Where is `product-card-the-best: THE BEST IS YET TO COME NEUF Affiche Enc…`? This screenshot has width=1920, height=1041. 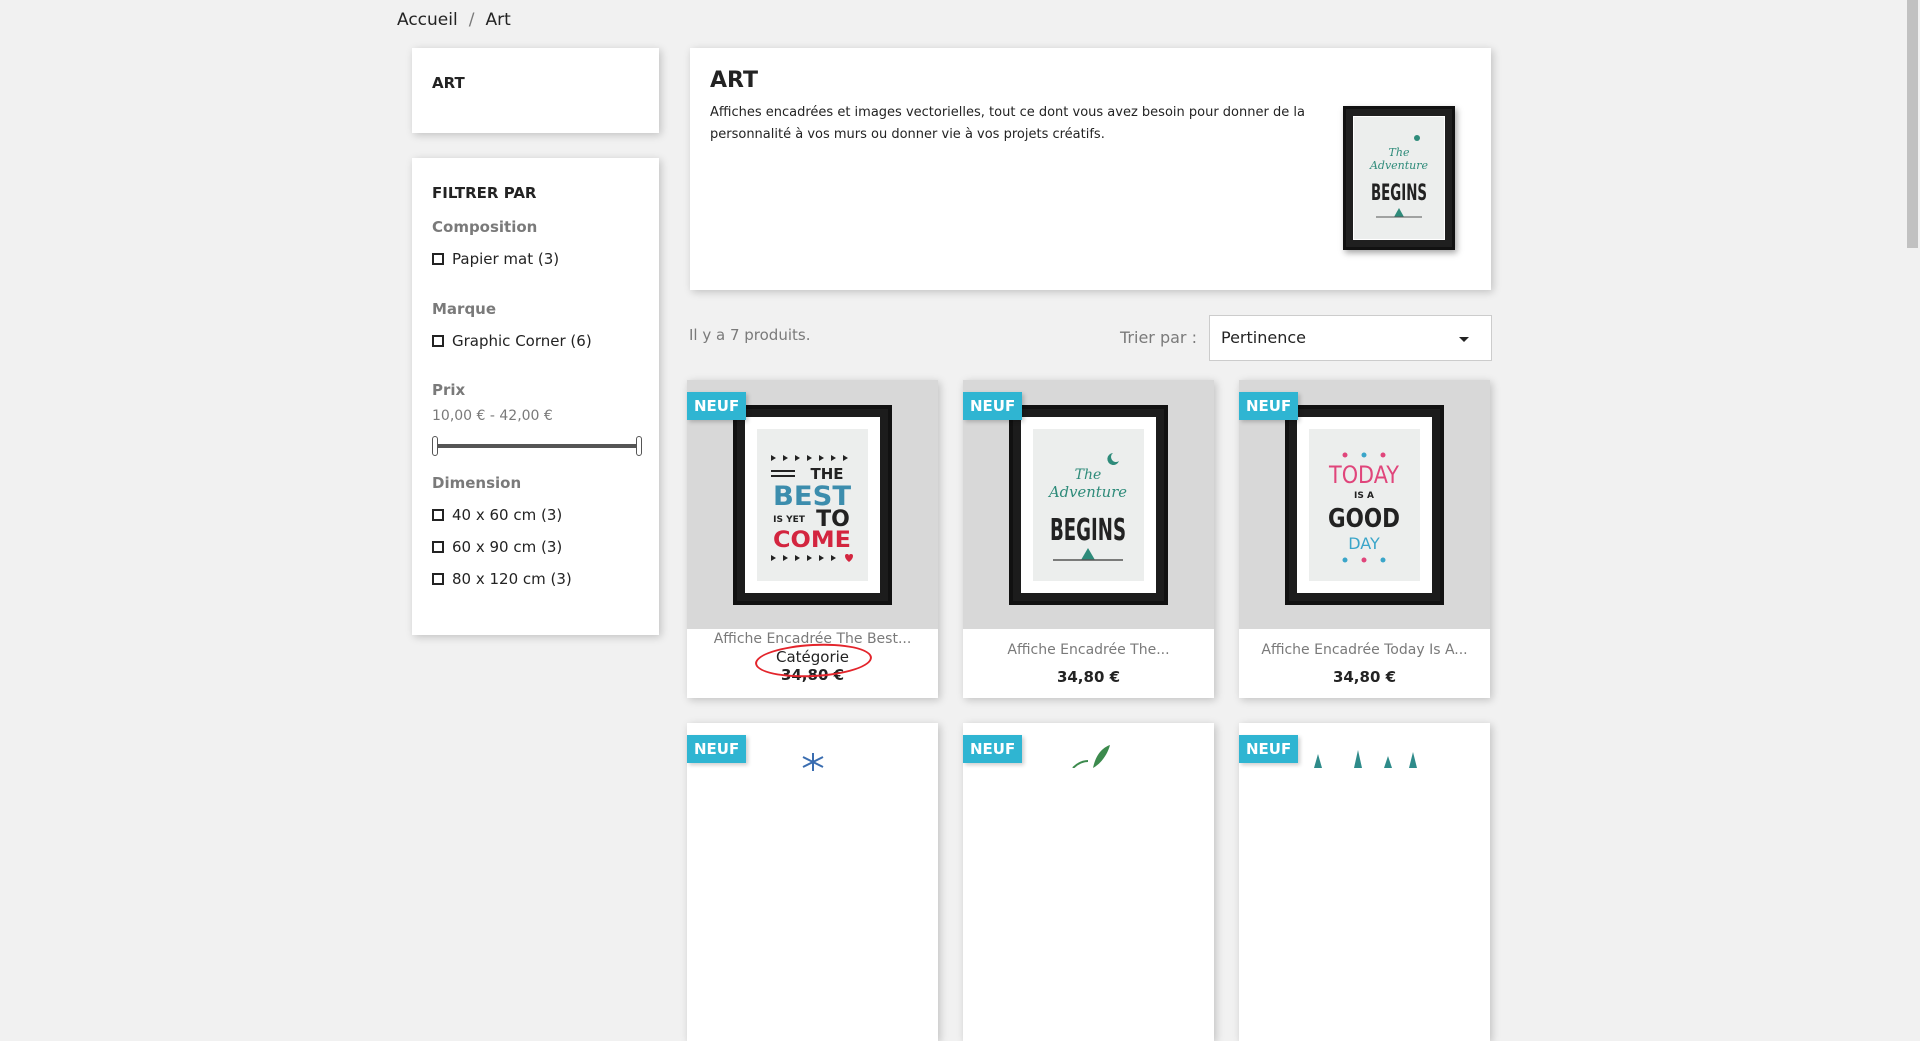
product-card-the-best: THE BEST IS YET TO COME NEUF Affiche Enc… is located at coordinates (812, 539).